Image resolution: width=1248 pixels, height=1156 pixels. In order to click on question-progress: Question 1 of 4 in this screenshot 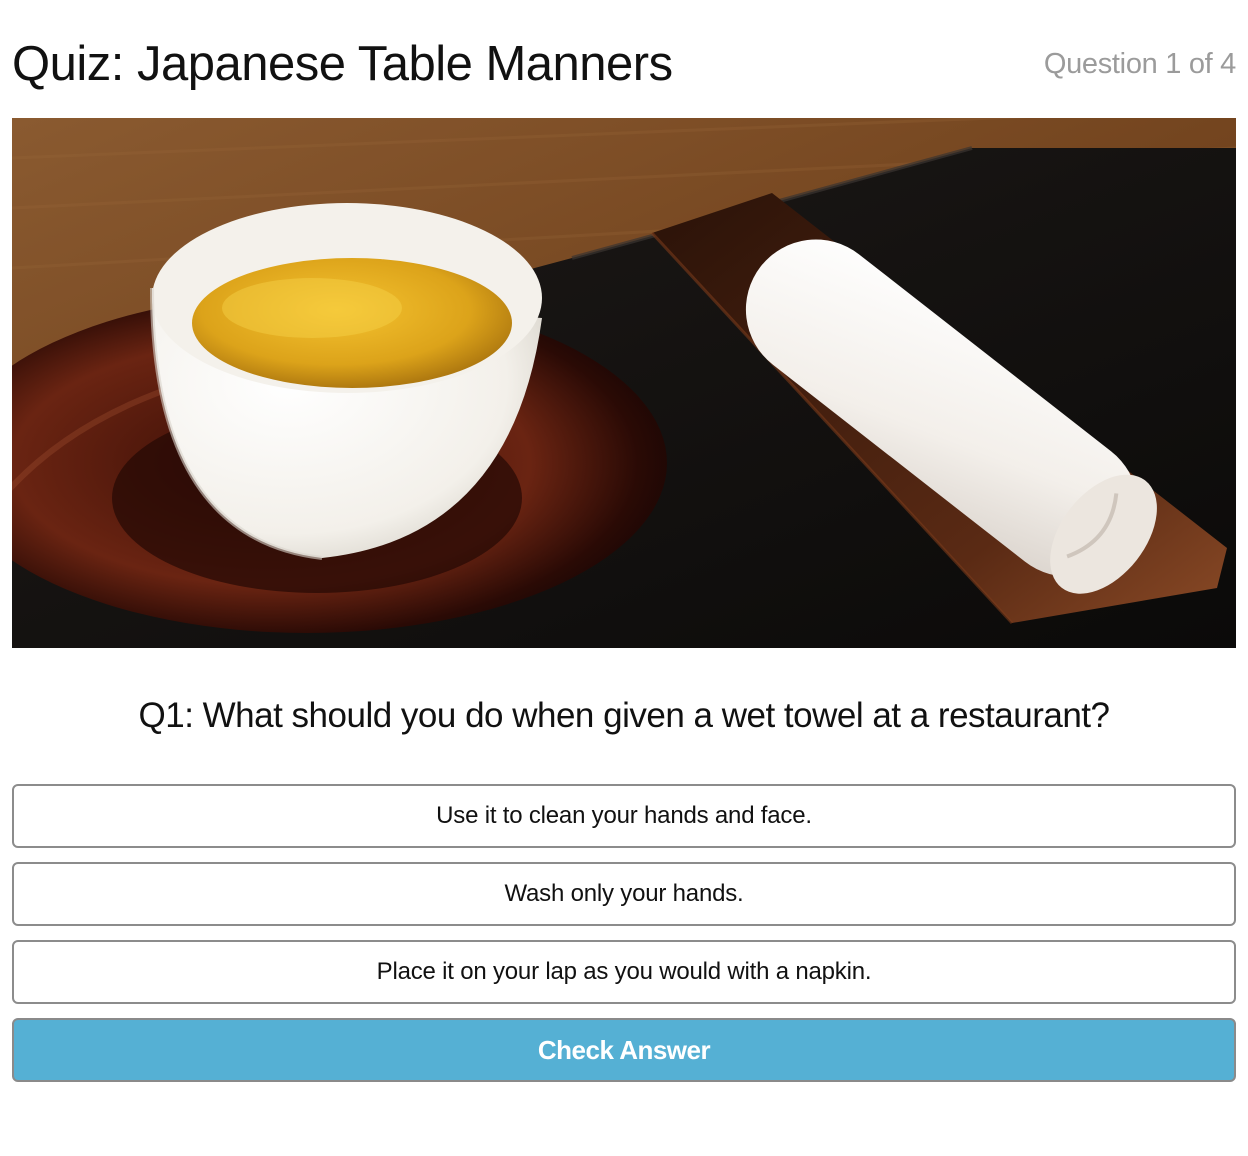, I will do `click(1139, 64)`.